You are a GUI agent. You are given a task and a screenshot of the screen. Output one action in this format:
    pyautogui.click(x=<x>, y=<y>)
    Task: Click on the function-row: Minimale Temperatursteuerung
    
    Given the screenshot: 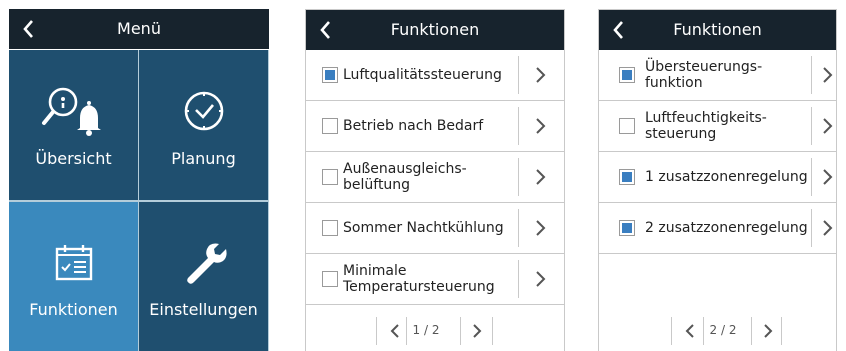 What is the action you would take?
    pyautogui.click(x=435, y=279)
    